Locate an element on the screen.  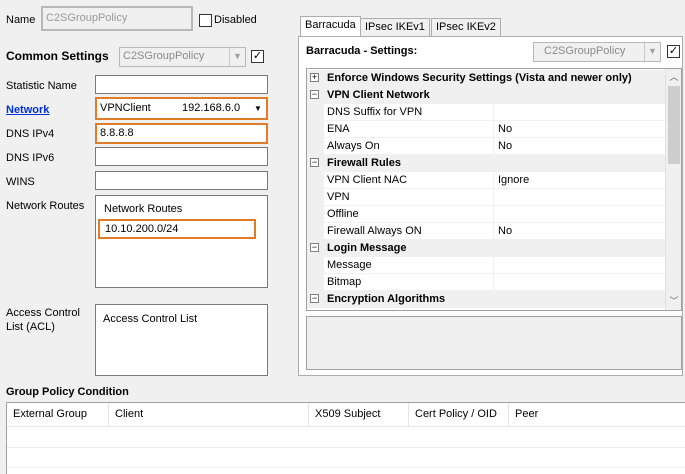
property-row: VPN is located at coordinates (487, 197).